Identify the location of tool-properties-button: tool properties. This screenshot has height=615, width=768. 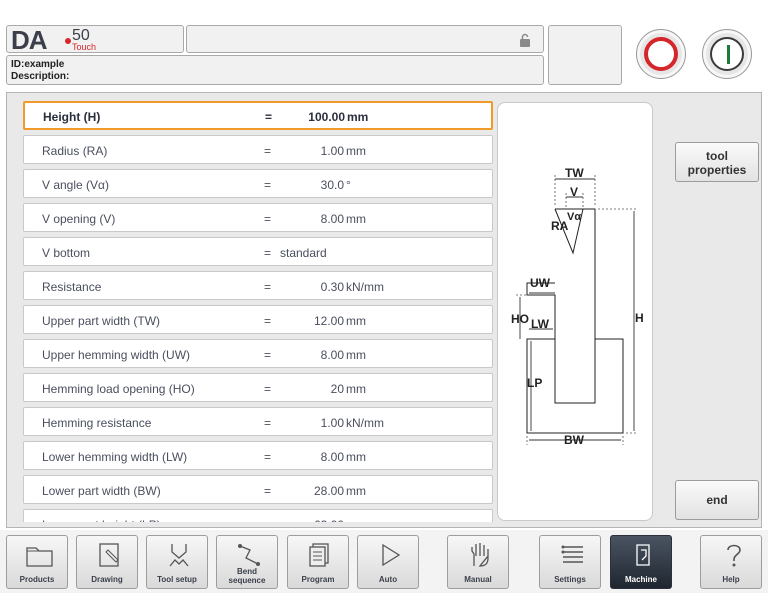
(717, 162).